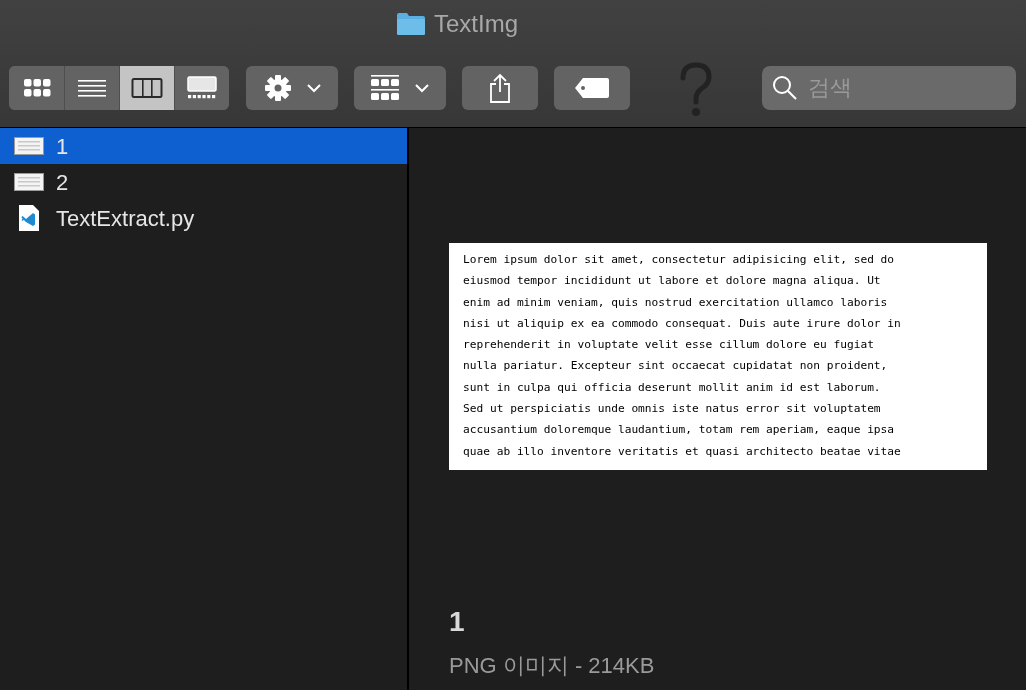 Image resolution: width=1026 pixels, height=690 pixels. Describe the element at coordinates (668, 345) in the screenshot. I see `preview-text-line: reprehenderit in voluptate velit esse cillum dolore eu fugiat` at that location.